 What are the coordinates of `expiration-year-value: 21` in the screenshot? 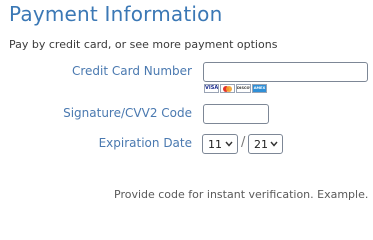 It's located at (261, 144).